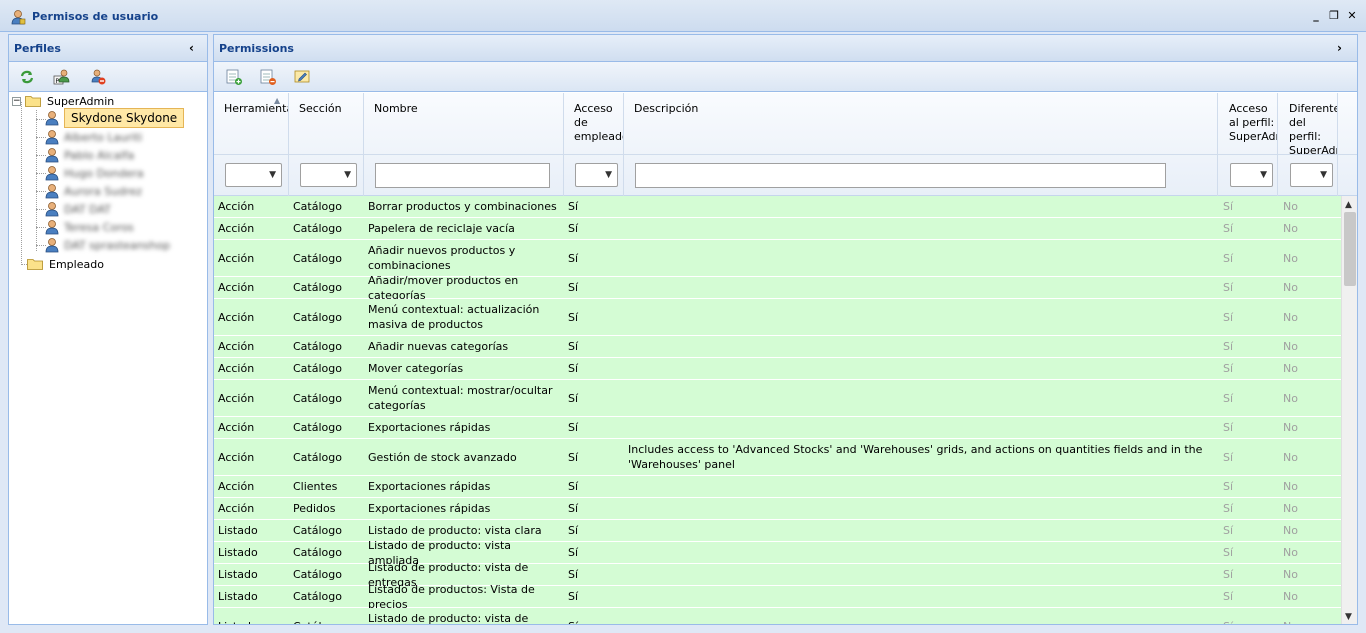 The image size is (1366, 633). I want to click on tree-node-user: DAT DAT, so click(77, 209).